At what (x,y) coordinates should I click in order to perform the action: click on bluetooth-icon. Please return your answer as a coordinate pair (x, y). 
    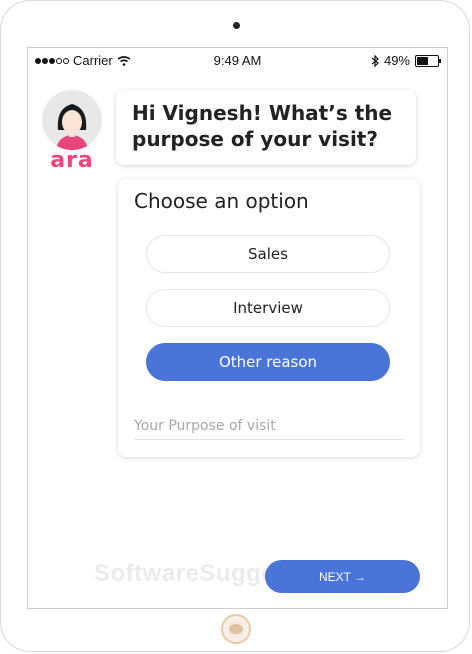
    Looking at the image, I should click on (375, 60).